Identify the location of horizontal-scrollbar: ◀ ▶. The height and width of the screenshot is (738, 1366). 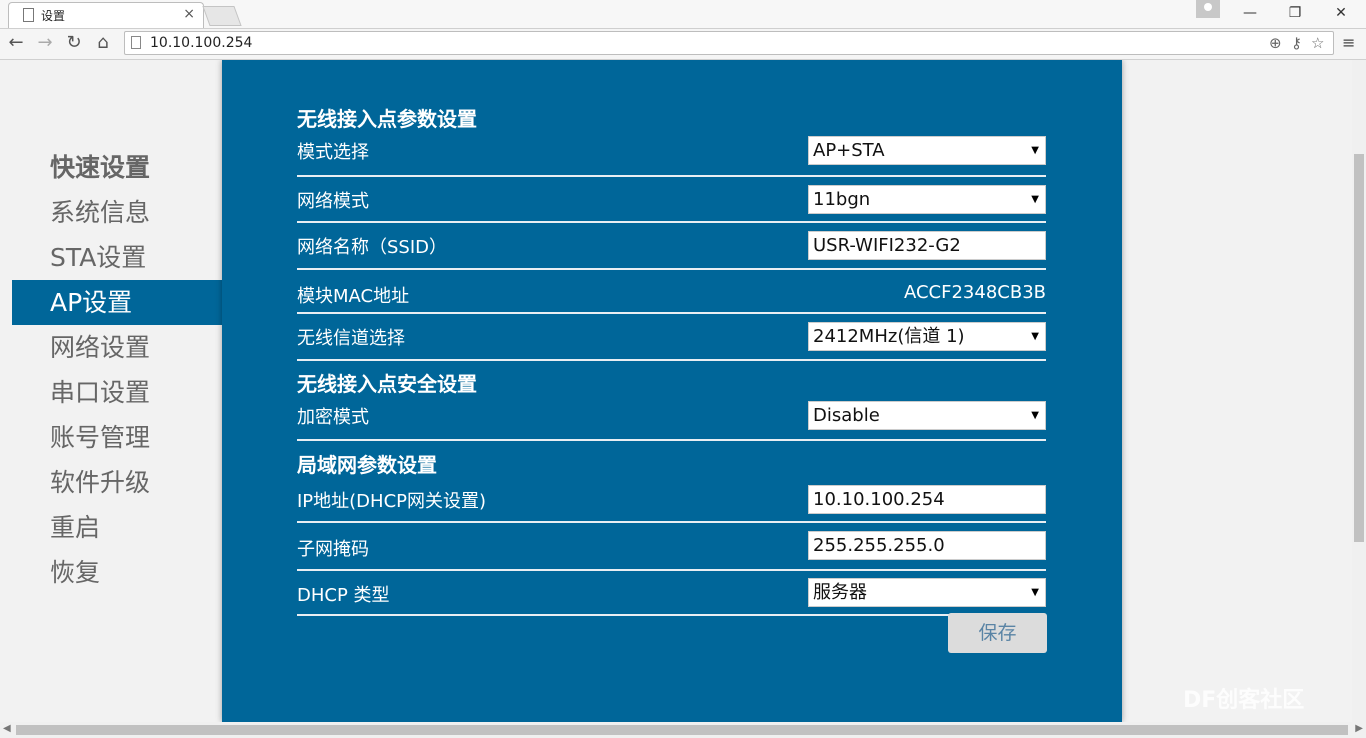
(683, 730).